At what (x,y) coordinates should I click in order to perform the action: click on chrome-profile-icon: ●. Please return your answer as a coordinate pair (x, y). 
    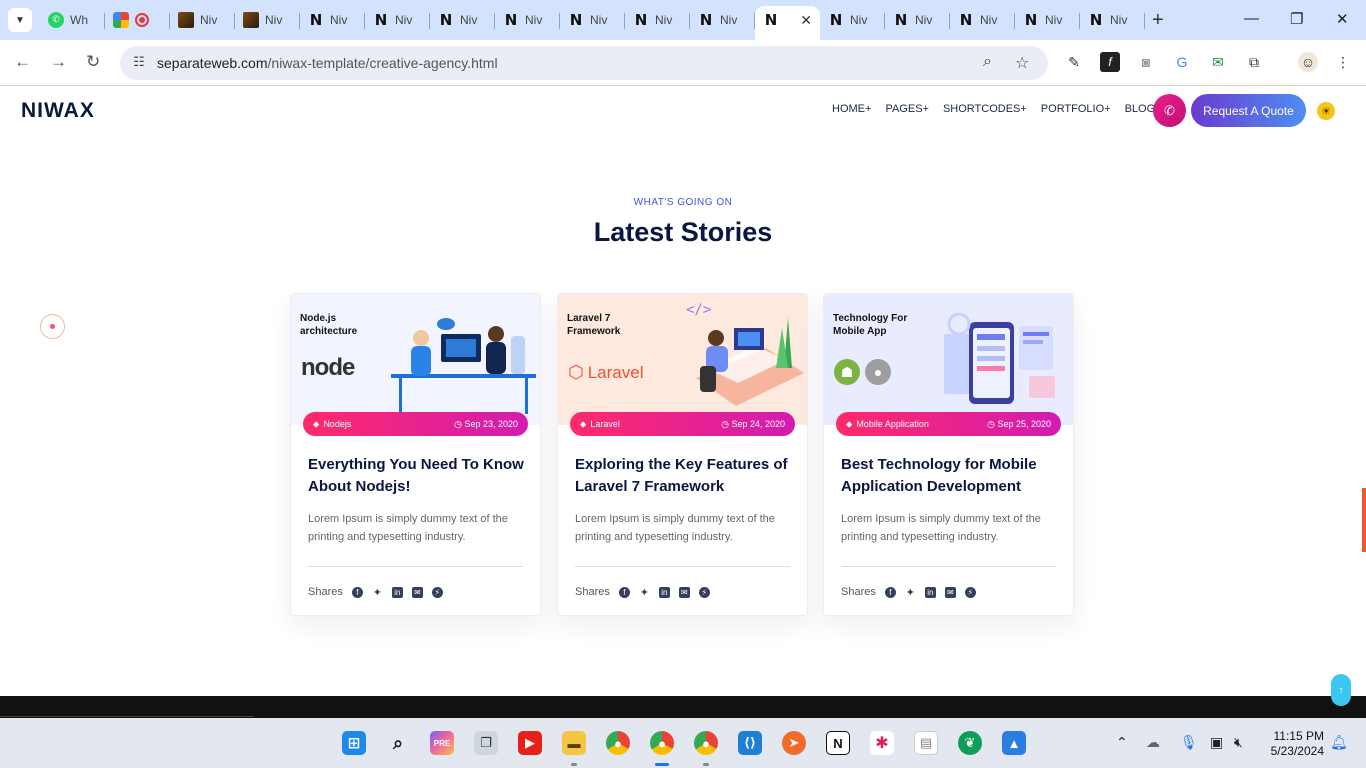
    Looking at the image, I should click on (706, 743).